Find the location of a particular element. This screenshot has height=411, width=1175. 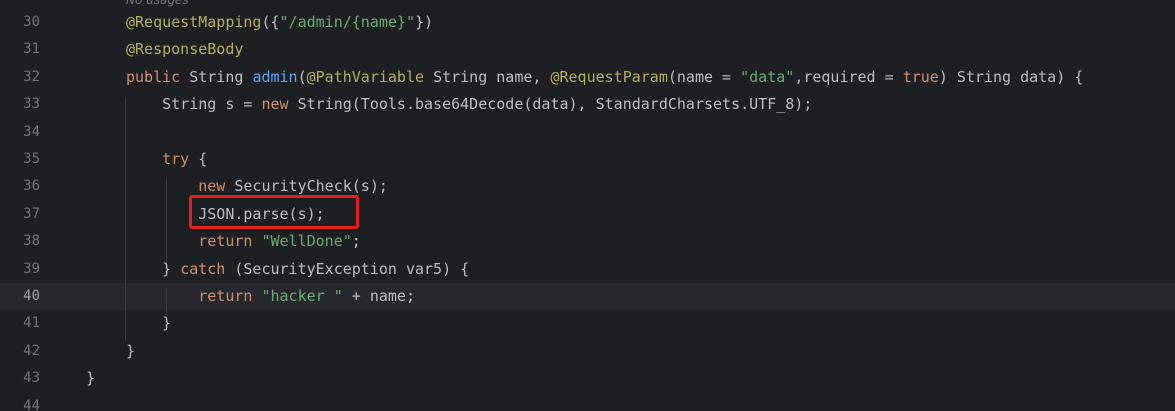

line-number: 34 is located at coordinates (31, 131).